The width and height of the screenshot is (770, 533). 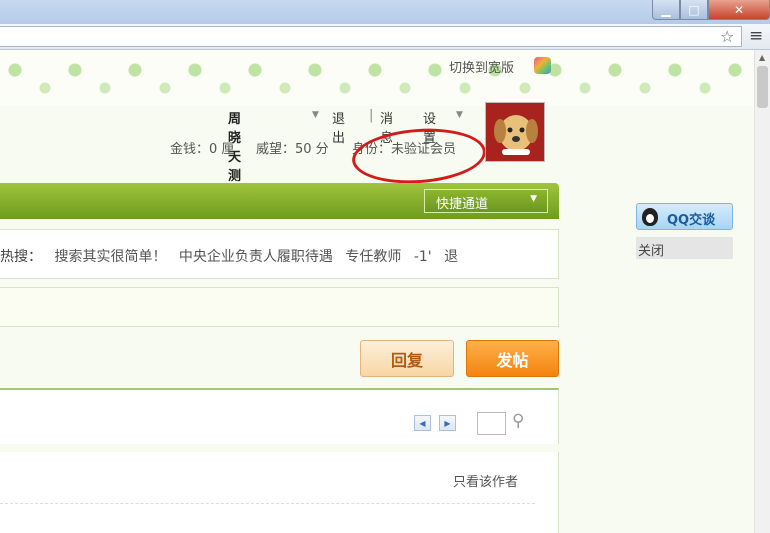 What do you see at coordinates (419, 156) in the screenshot?
I see `red-annotation-circle` at bounding box center [419, 156].